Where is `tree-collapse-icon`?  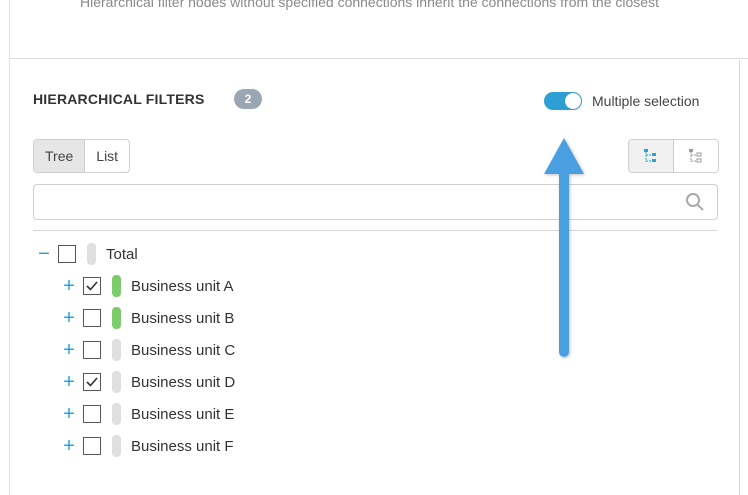 tree-collapse-icon is located at coordinates (695, 156).